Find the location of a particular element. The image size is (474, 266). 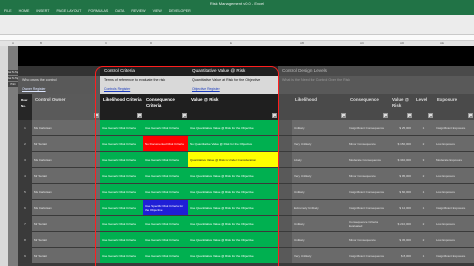

ribbon-tab: FILE is located at coordinates (8, 11).